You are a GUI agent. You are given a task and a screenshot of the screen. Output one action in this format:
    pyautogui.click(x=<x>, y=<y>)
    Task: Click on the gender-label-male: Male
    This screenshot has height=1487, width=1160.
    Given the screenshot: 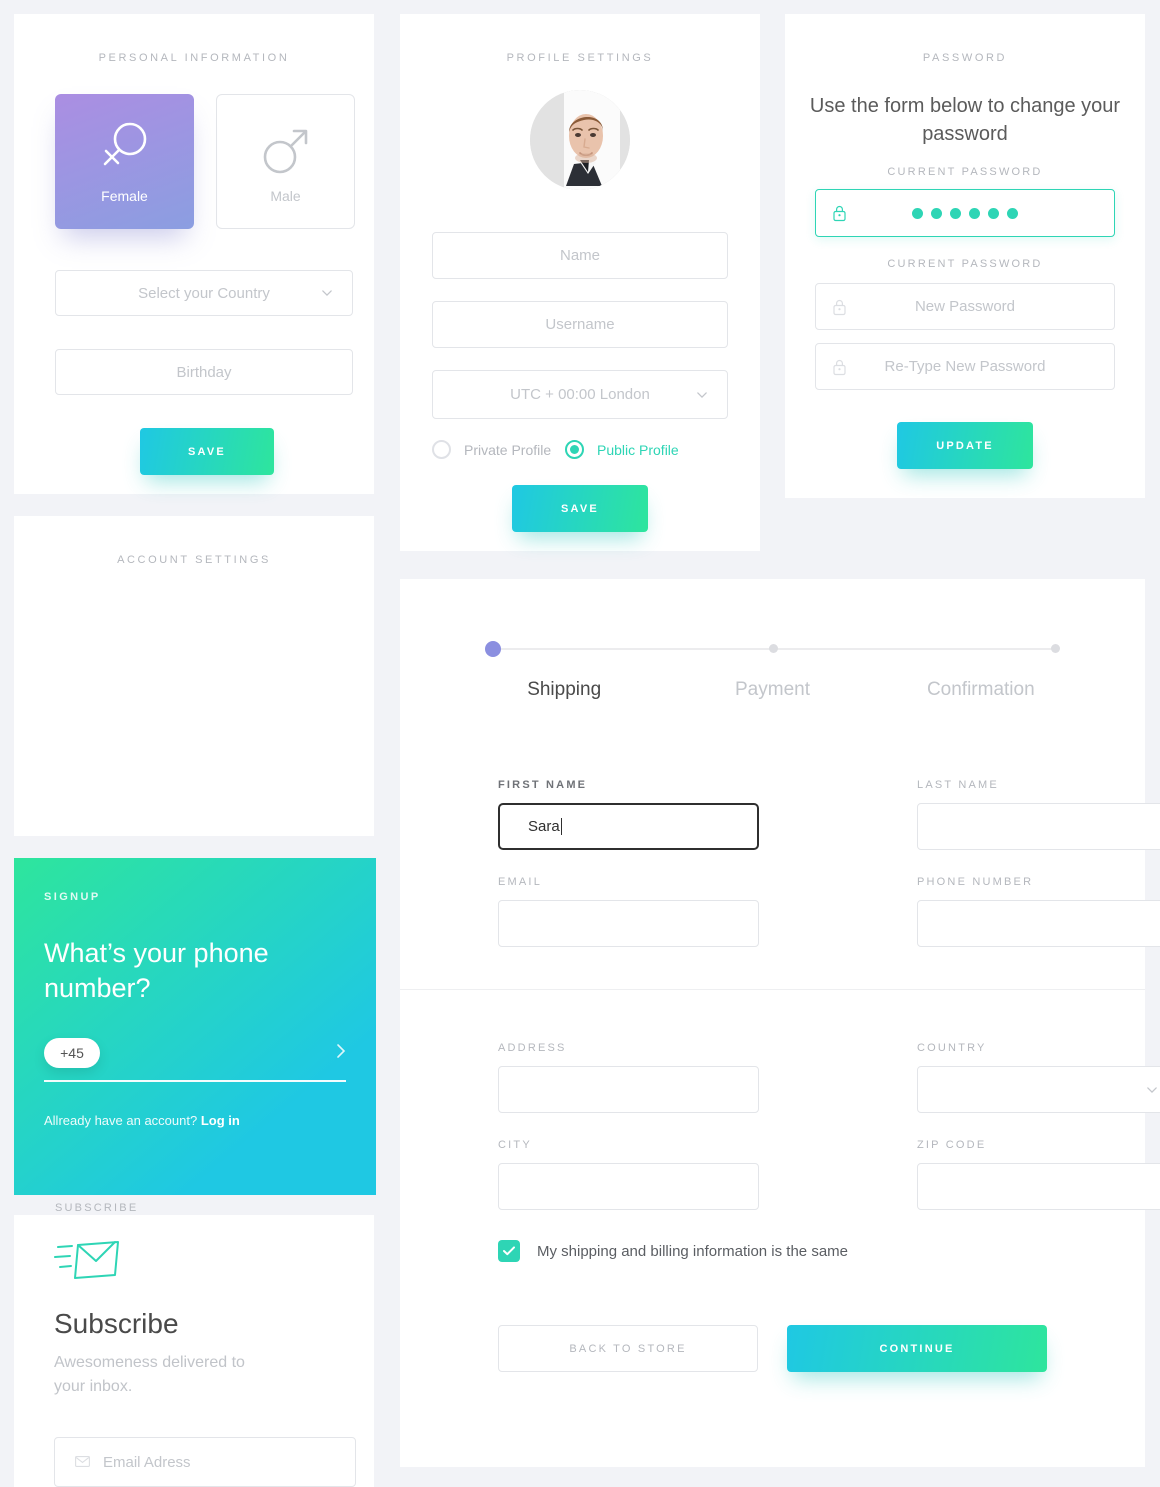 What is the action you would take?
    pyautogui.click(x=285, y=196)
    